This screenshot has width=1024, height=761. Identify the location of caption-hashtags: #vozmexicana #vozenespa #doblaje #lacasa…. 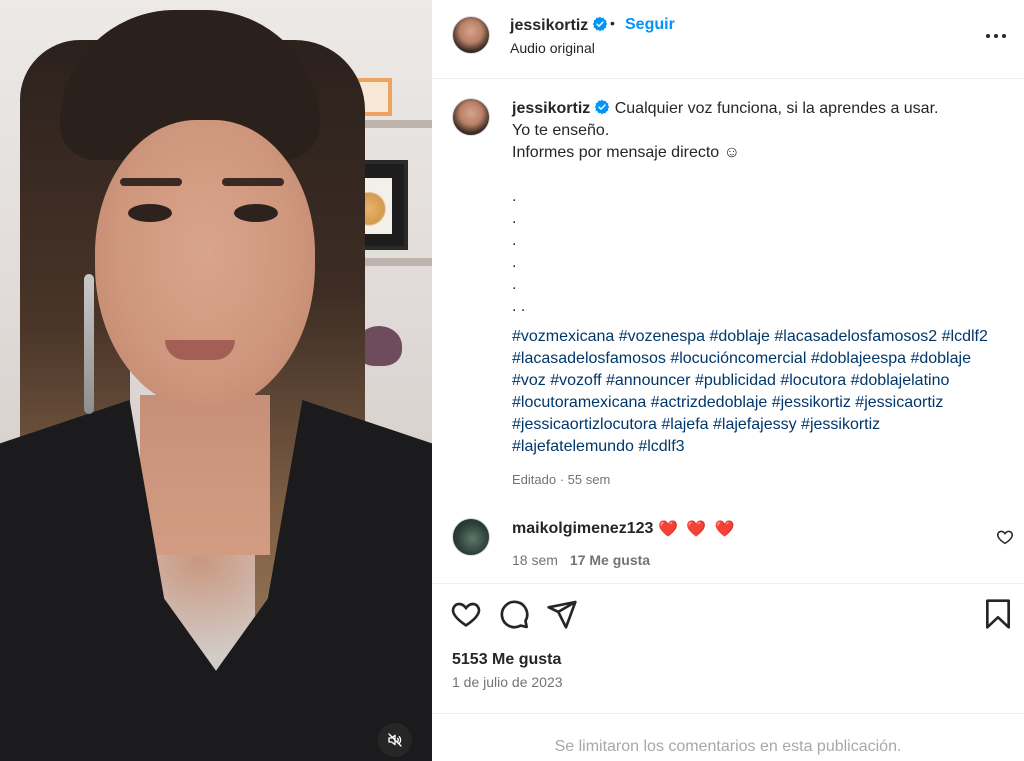
(757, 392).